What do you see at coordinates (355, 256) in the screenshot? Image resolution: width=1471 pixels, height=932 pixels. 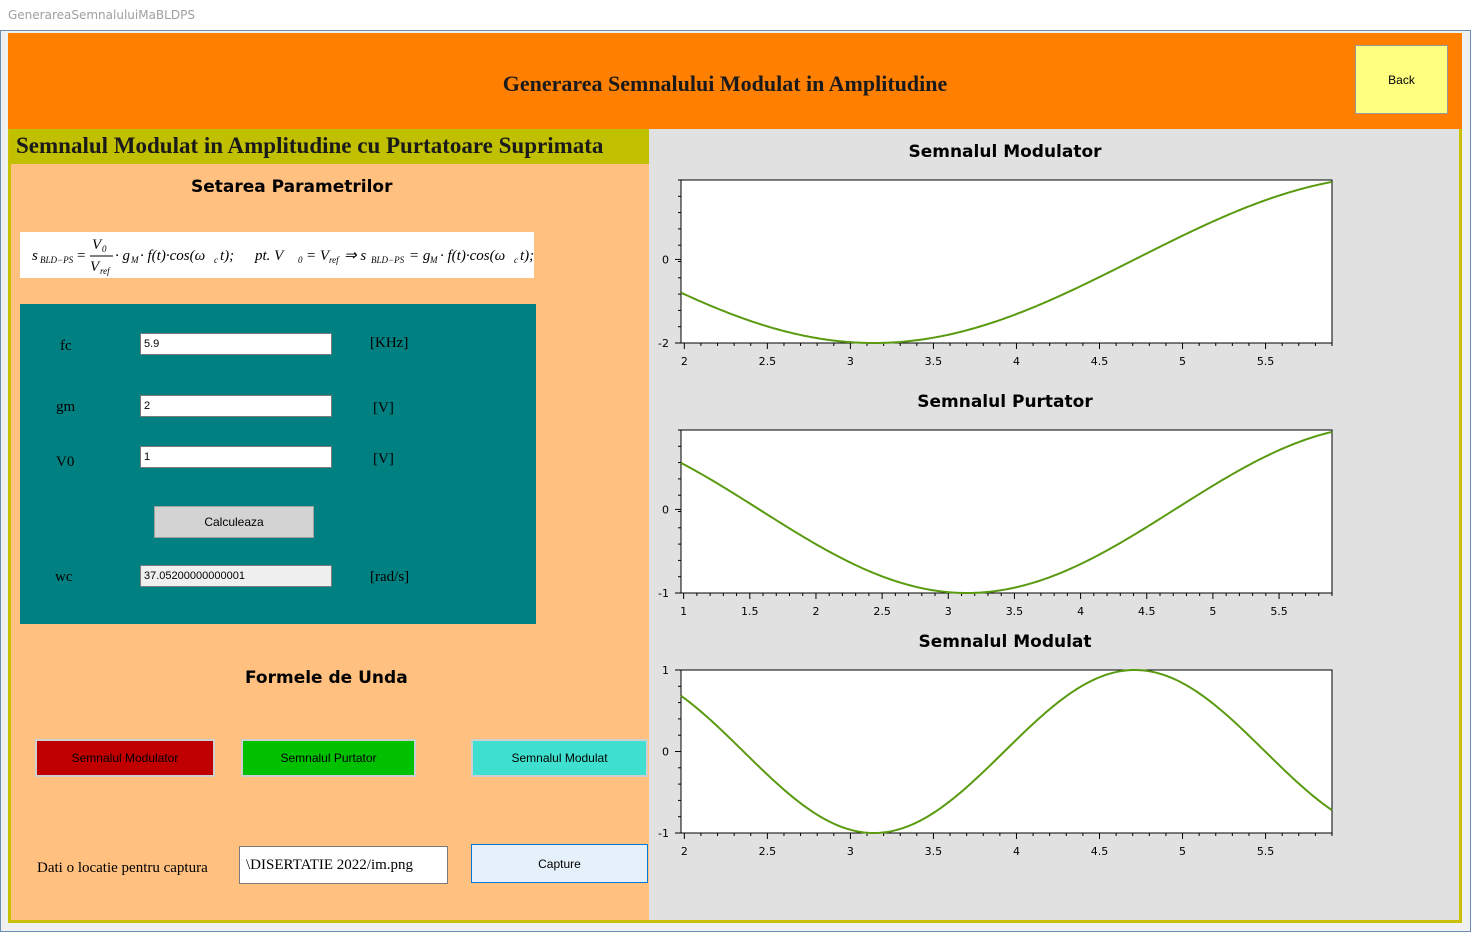 I see `formula-arrow: ⇒ s` at bounding box center [355, 256].